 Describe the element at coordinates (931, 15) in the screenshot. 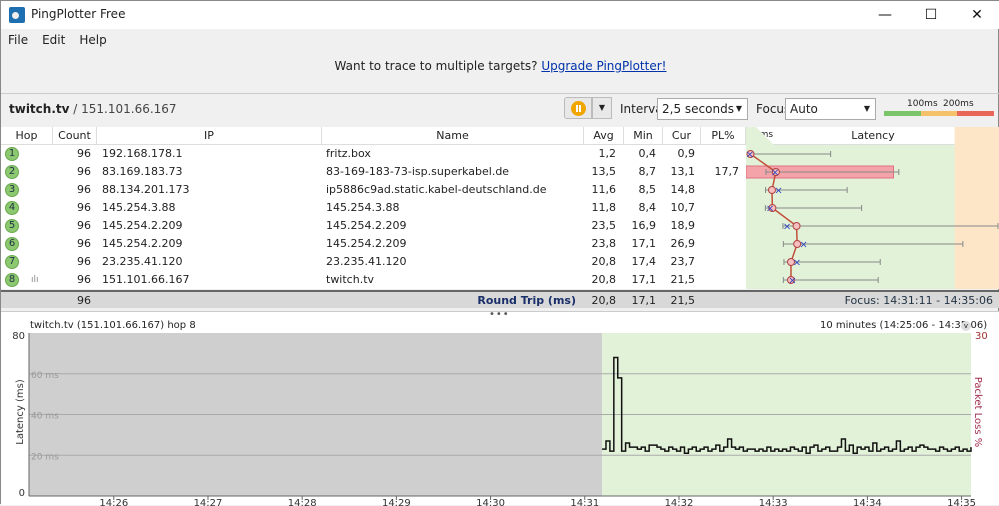

I see `maximize-button: ☐` at that location.